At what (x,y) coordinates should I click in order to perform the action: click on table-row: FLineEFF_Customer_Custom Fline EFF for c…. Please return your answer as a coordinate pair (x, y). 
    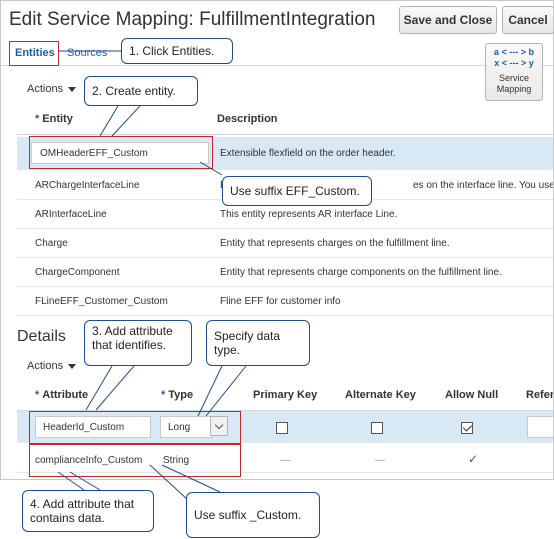
    Looking at the image, I should click on (285, 301).